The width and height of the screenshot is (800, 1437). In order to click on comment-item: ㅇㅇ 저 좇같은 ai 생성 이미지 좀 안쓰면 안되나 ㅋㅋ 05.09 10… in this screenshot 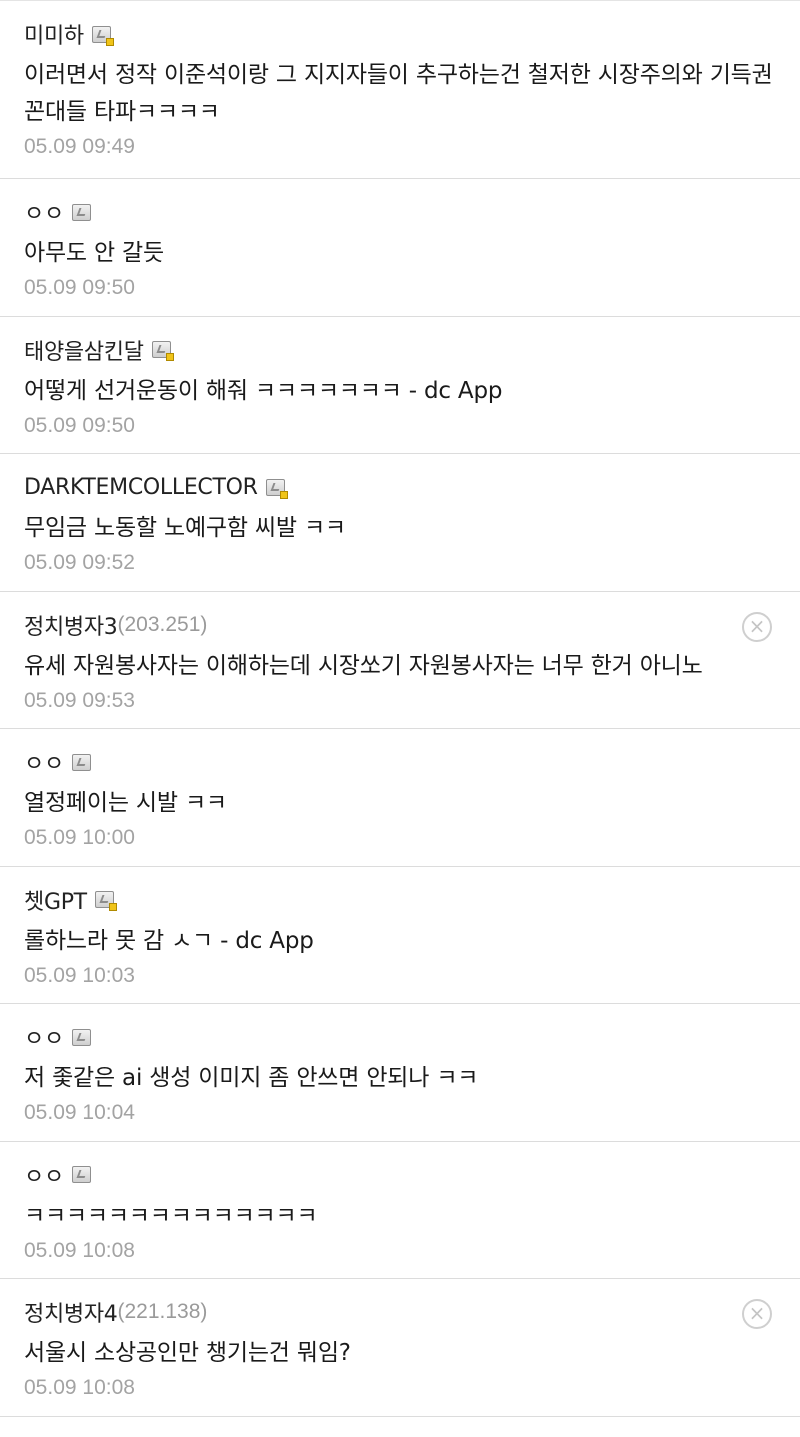, I will do `click(400, 1073)`.